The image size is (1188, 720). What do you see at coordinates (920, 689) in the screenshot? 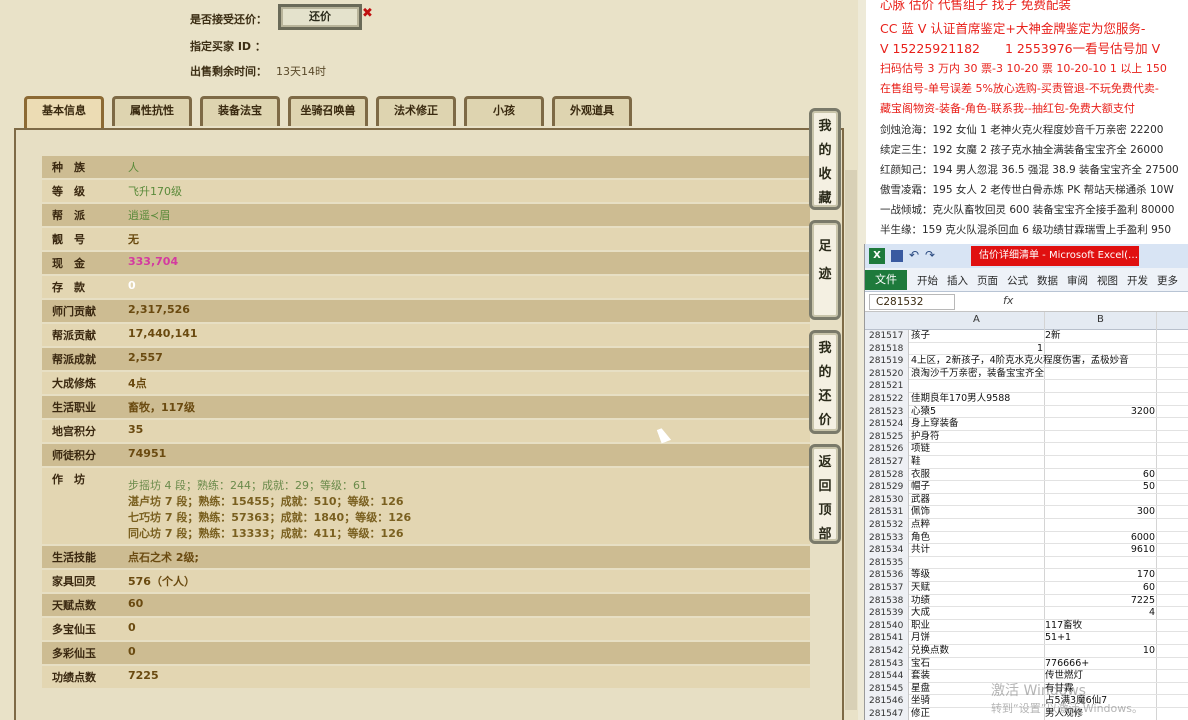
I see `cell-a: 星盘` at bounding box center [920, 689].